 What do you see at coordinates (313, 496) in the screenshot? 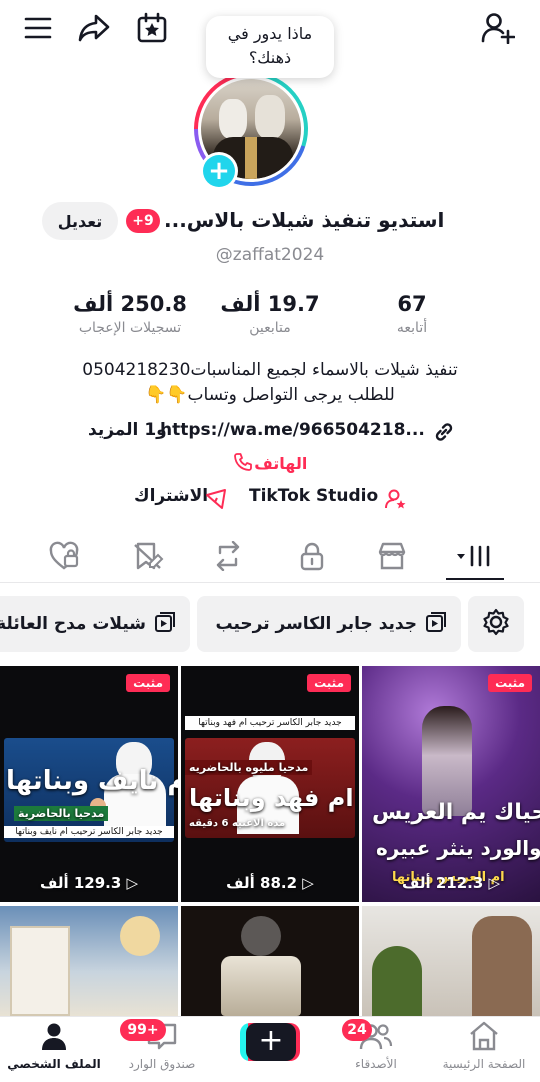
I see `studio-link: TikTok Studio` at bounding box center [313, 496].